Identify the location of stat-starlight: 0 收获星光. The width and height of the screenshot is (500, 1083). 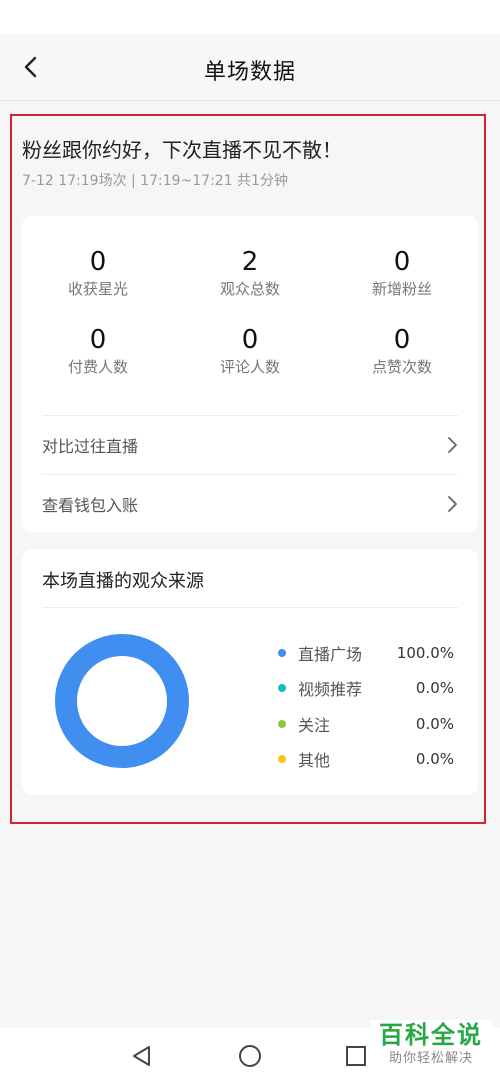
(98, 273).